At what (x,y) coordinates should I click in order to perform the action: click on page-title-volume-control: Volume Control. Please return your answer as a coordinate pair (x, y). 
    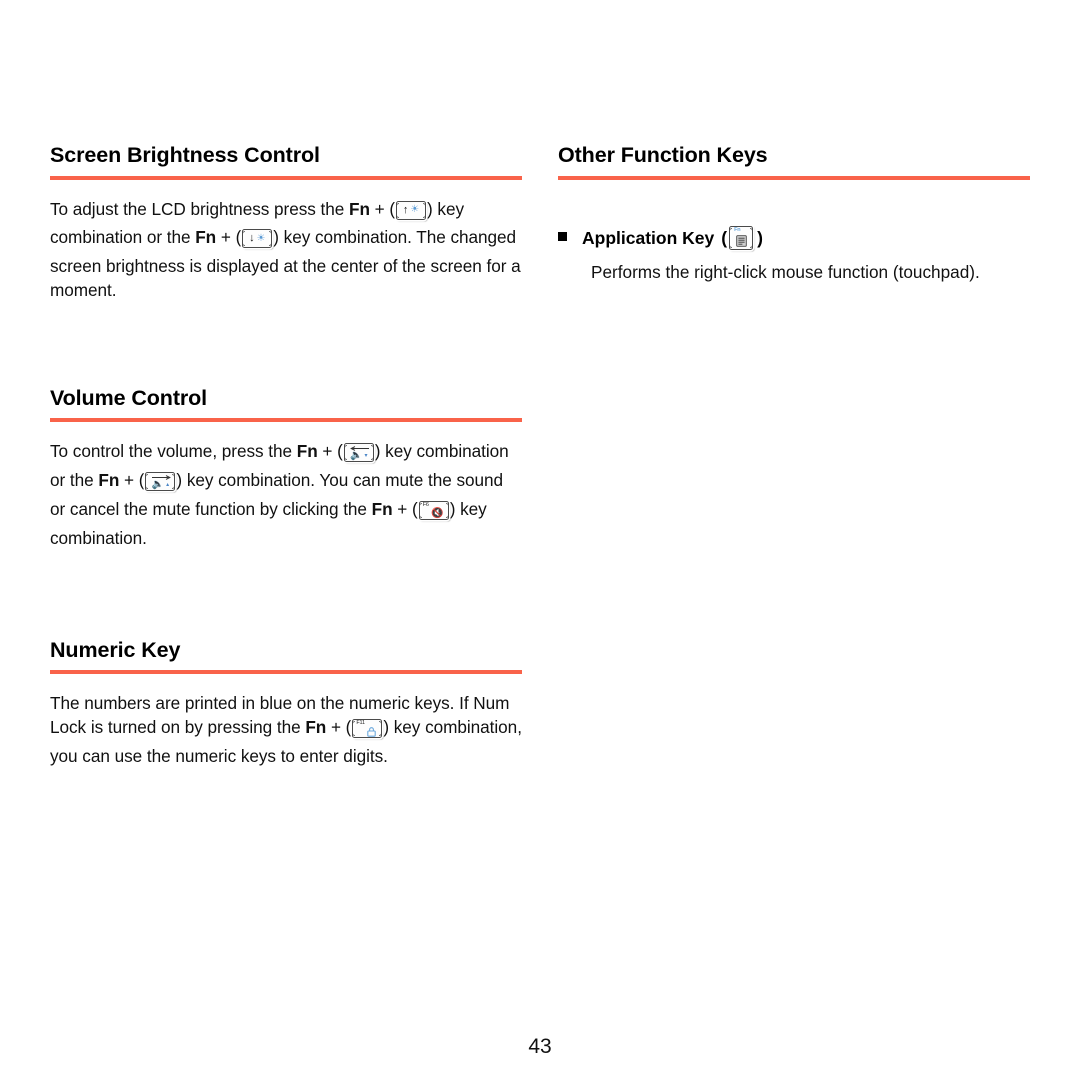
    Looking at the image, I should click on (129, 397).